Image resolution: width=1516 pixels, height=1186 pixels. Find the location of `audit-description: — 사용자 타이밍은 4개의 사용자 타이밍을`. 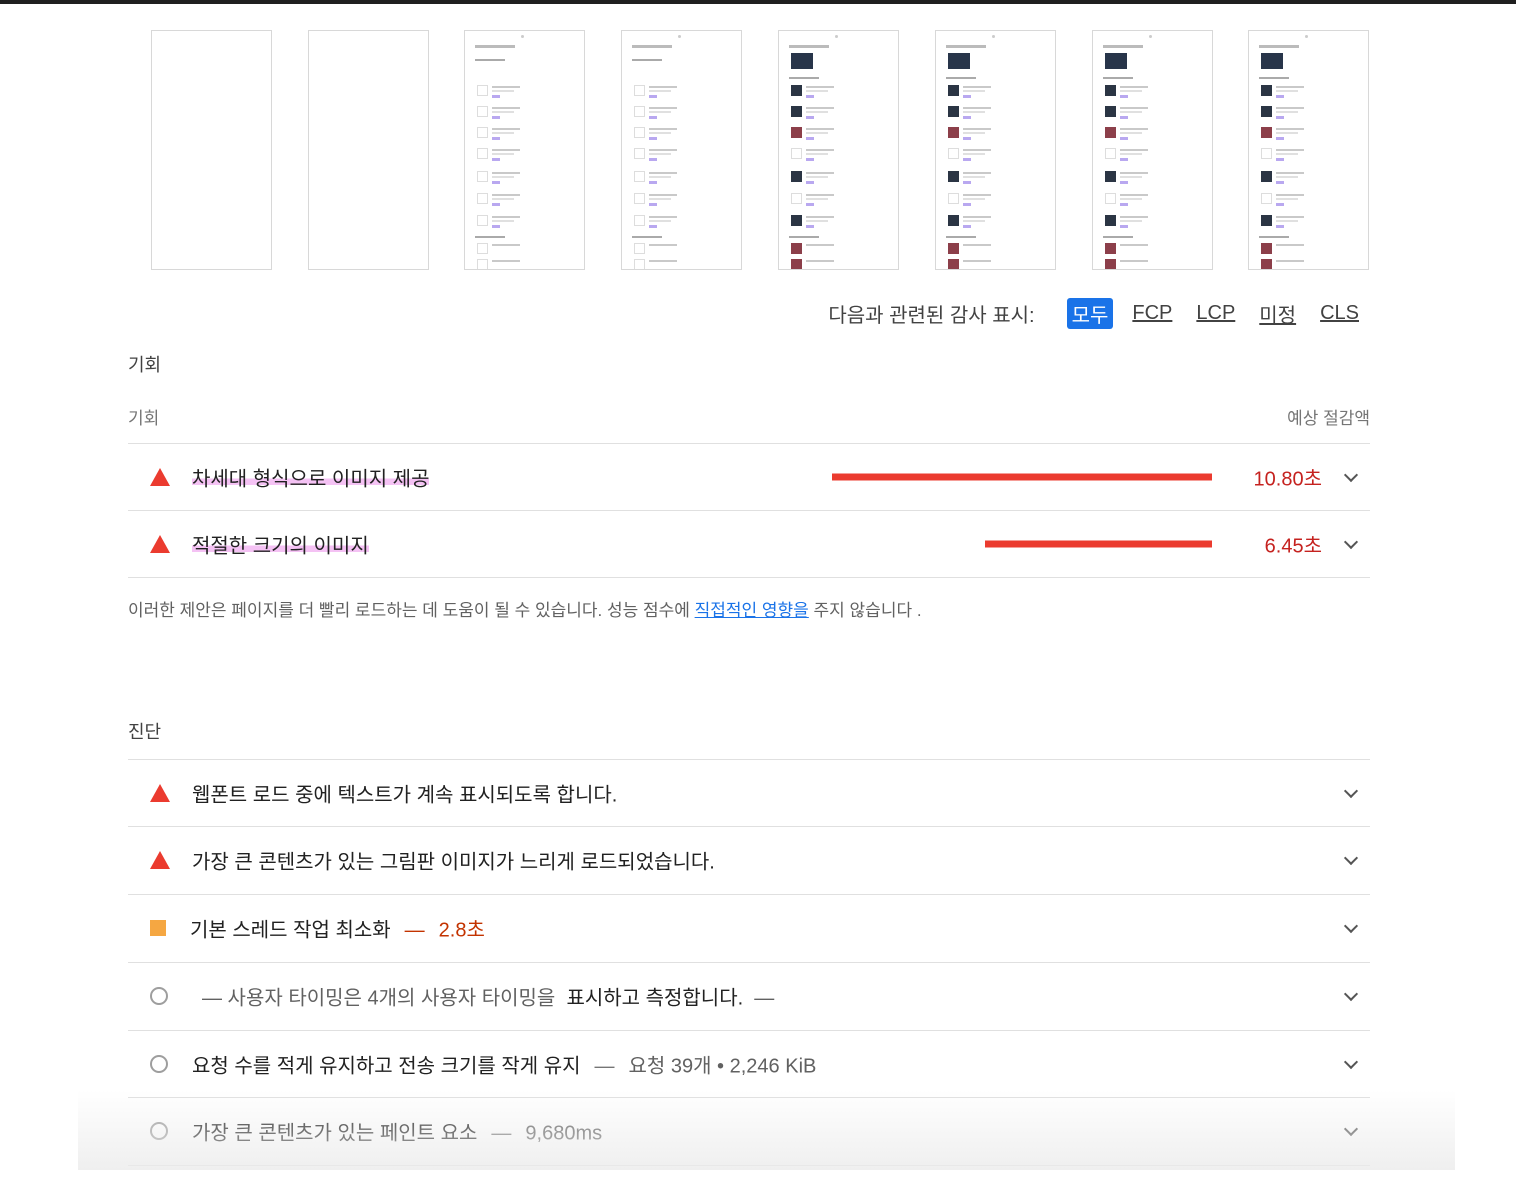

audit-description: — 사용자 타이밍은 4개의 사용자 타이밍을 is located at coordinates (379, 998).